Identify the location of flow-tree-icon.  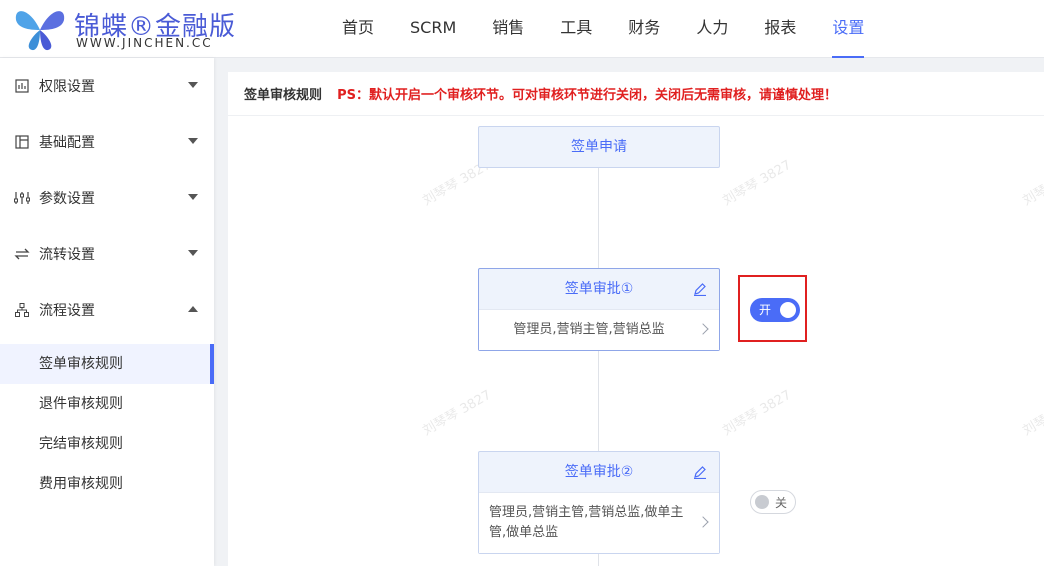
(22, 310).